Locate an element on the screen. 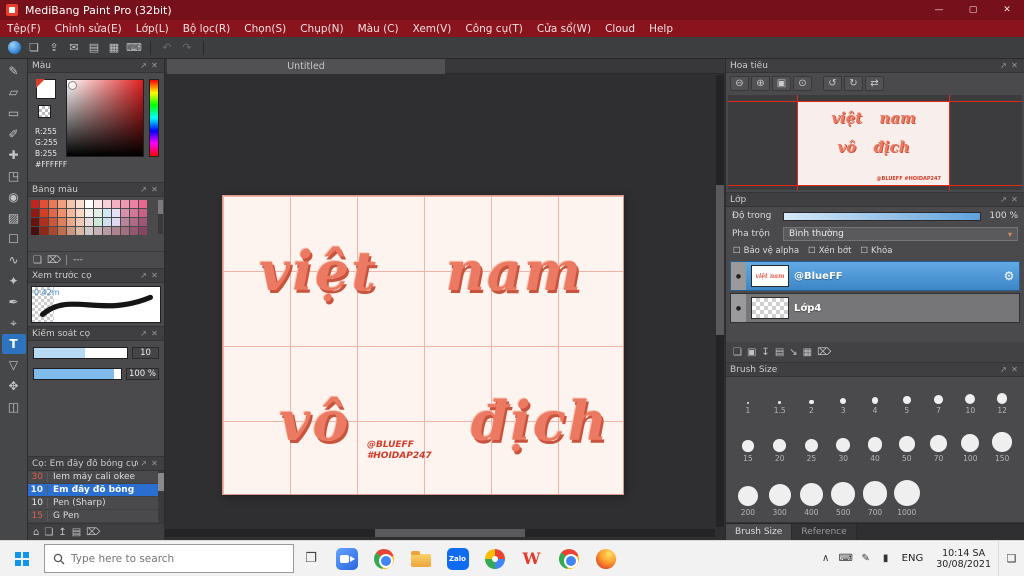 This screenshot has width=1024, height=576. pen-tool: ✎ is located at coordinates (14, 71).